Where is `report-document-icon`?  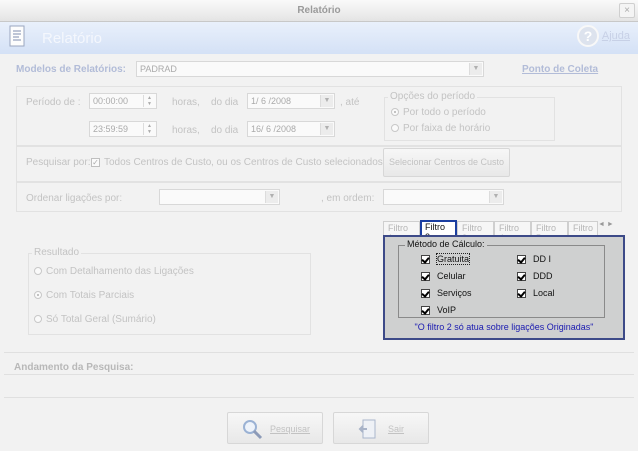
report-document-icon is located at coordinates (17, 36).